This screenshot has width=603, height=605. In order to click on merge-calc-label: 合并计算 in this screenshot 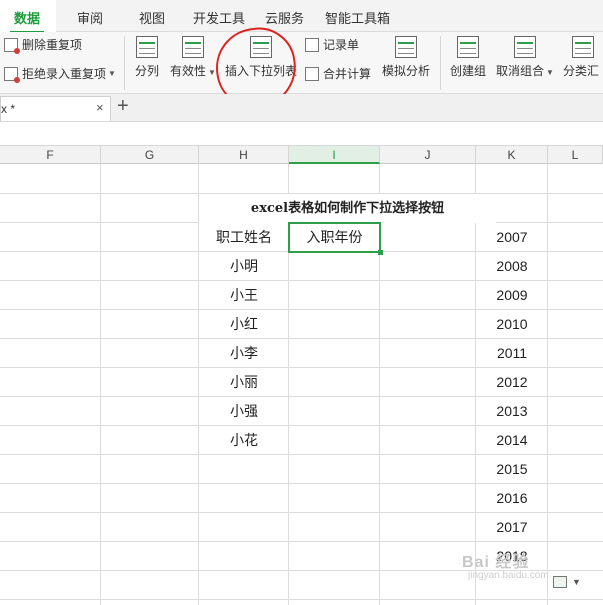, I will do `click(347, 74)`.